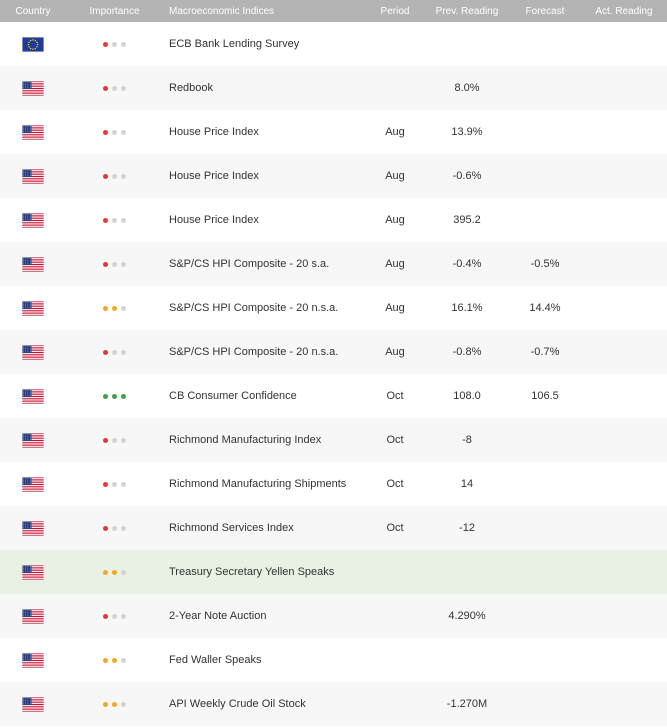 This screenshot has width=667, height=728. What do you see at coordinates (234, 44) in the screenshot?
I see `indicator-name: ECB Bank Lending Survey` at bounding box center [234, 44].